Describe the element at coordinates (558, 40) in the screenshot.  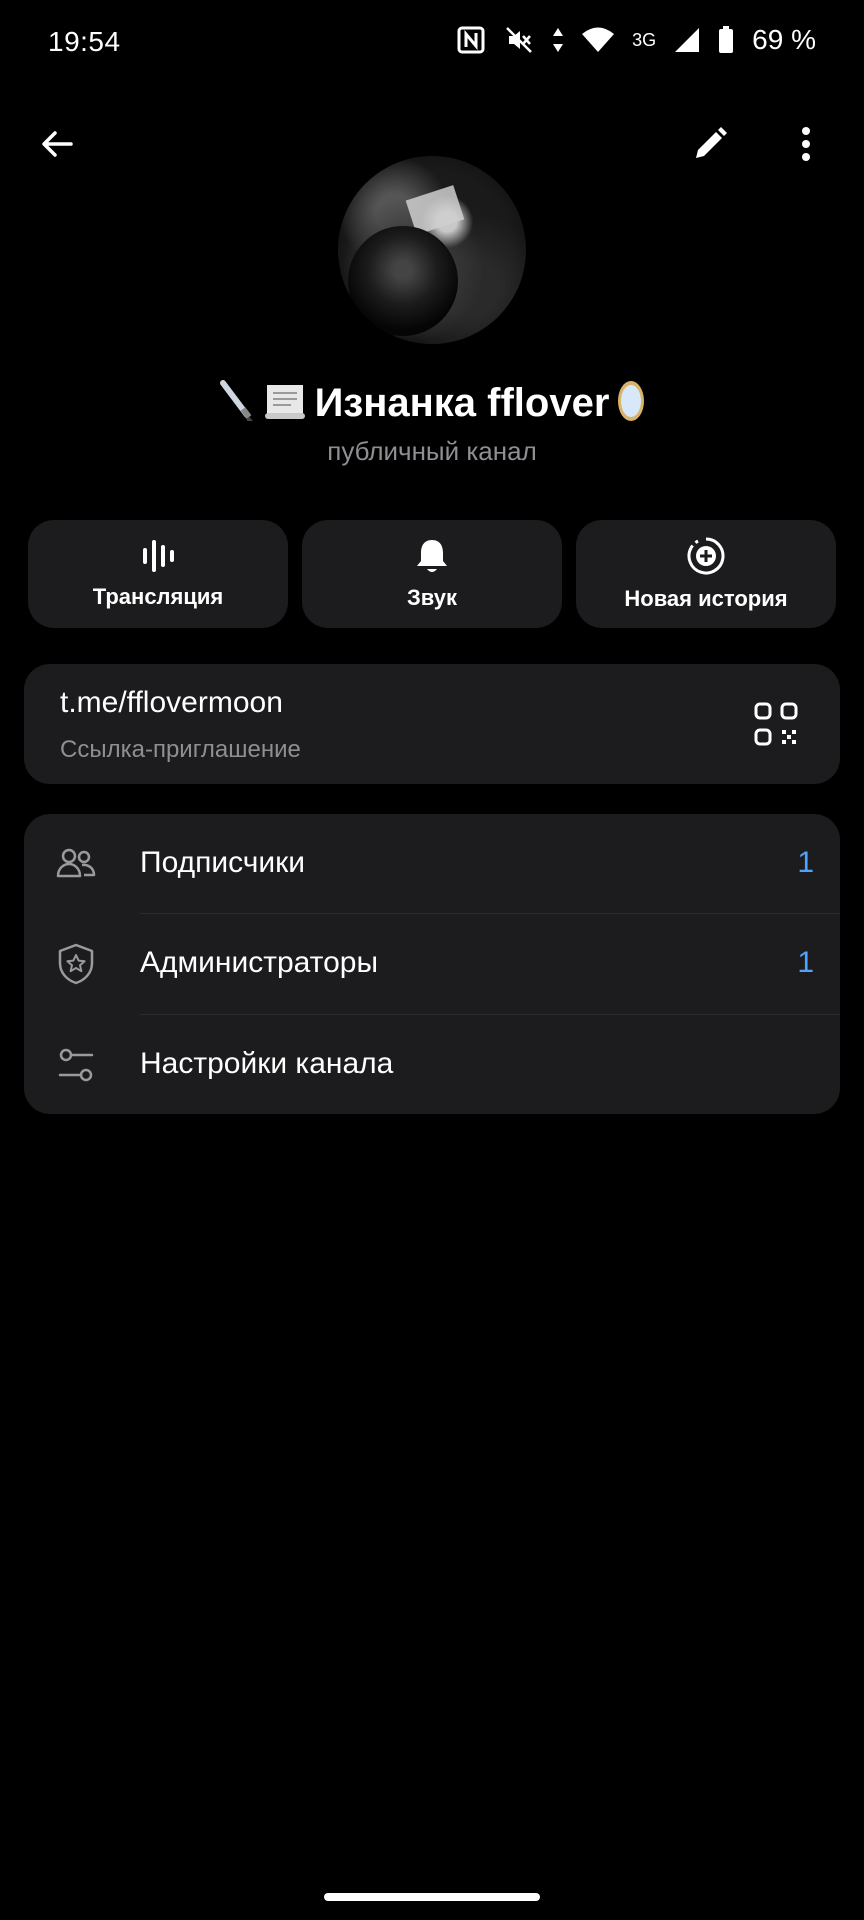
I see `data-arrows-icon` at that location.